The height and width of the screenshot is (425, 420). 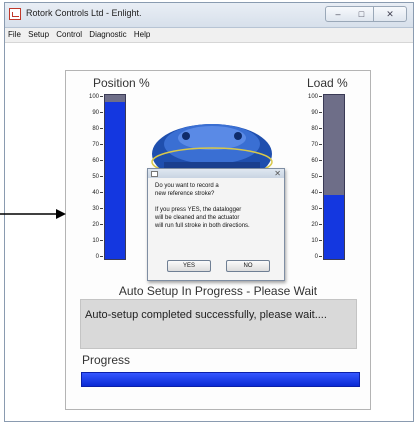 What do you see at coordinates (316, 177) in the screenshot?
I see `load-tick-label: 50` at bounding box center [316, 177].